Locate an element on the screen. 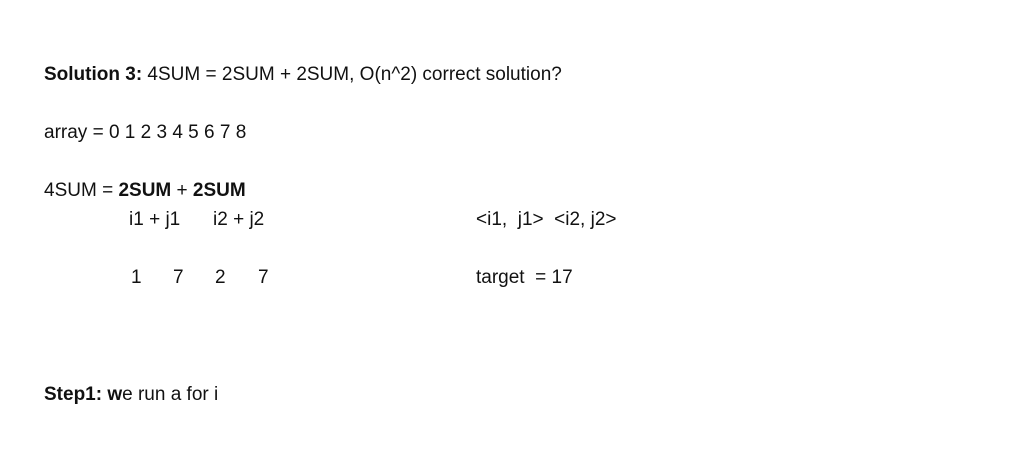  formula-plus: + is located at coordinates (182, 190).